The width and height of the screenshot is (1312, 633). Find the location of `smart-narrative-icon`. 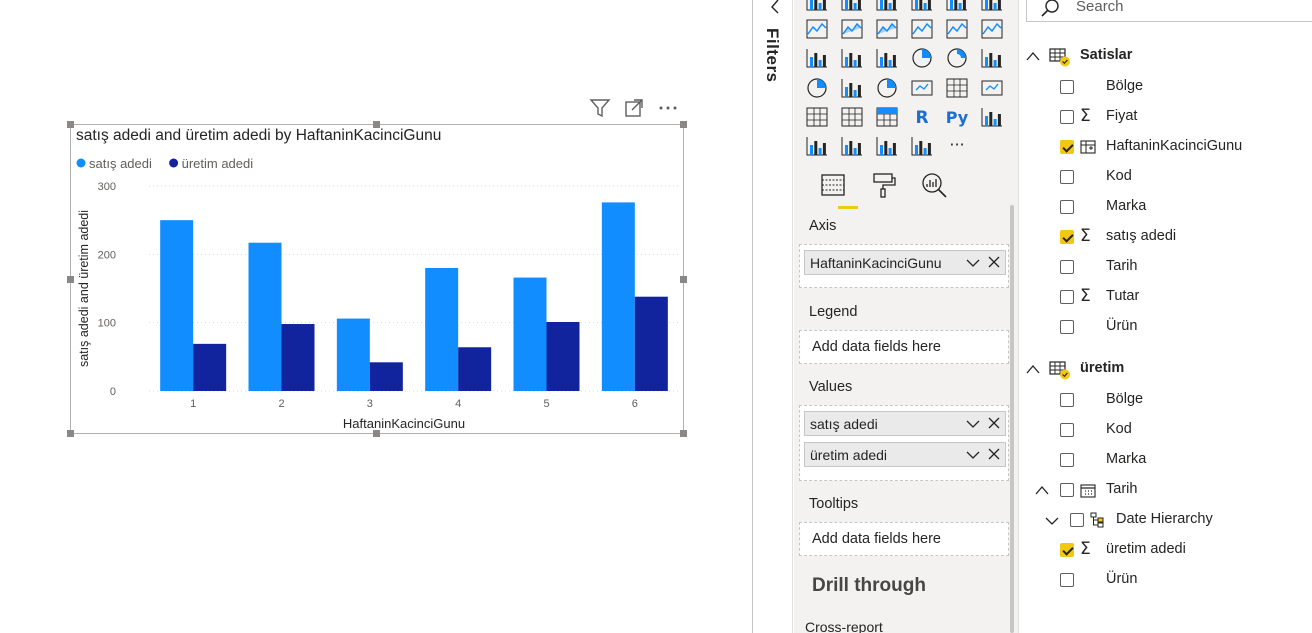

smart-narrative-icon is located at coordinates (887, 146).